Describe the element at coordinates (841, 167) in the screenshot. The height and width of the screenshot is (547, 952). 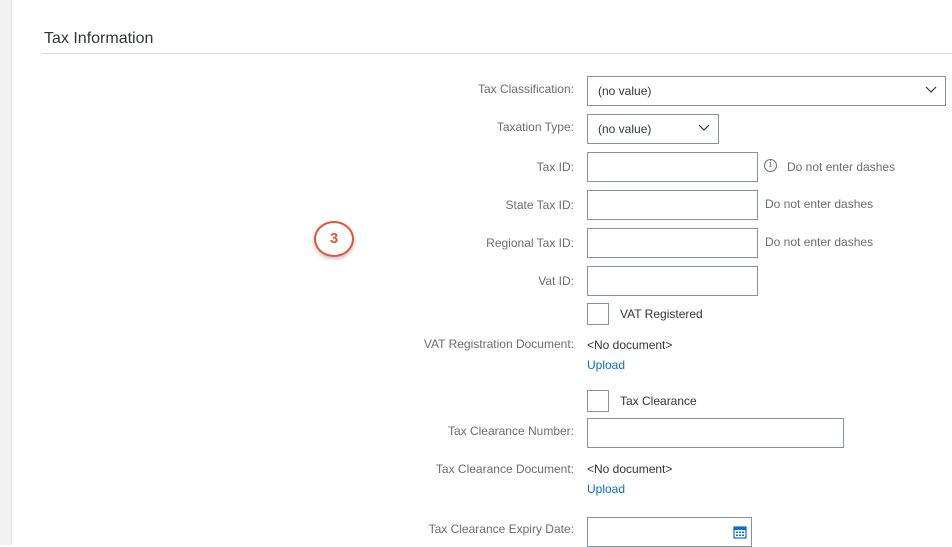
I see `tax-id-hint: Do not enter dashes` at that location.